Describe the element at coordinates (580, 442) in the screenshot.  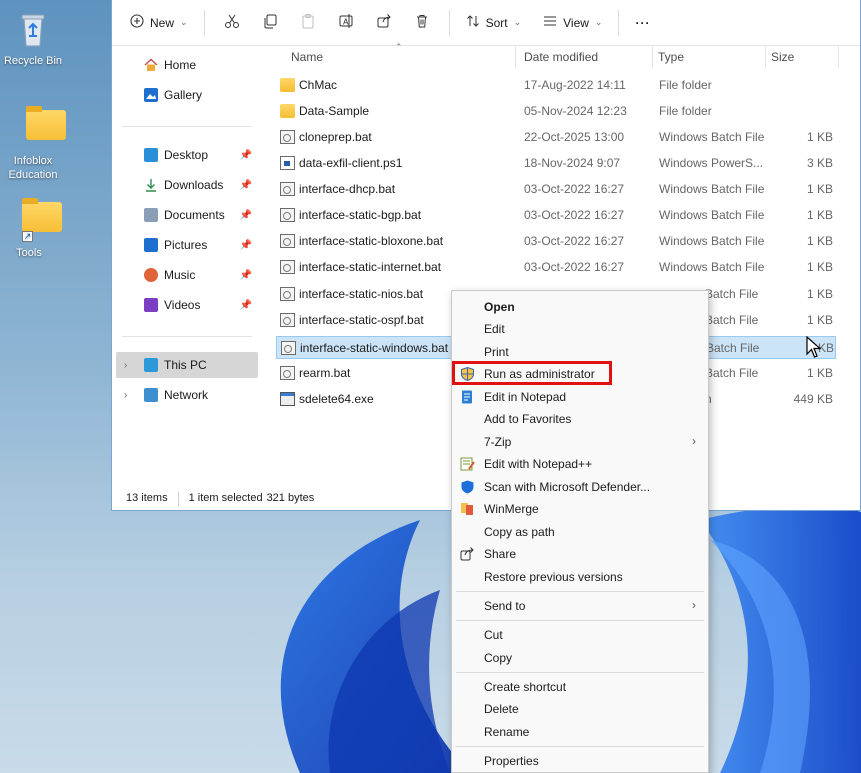
I see `menu-item-7zip: 7-Zip ›` at that location.